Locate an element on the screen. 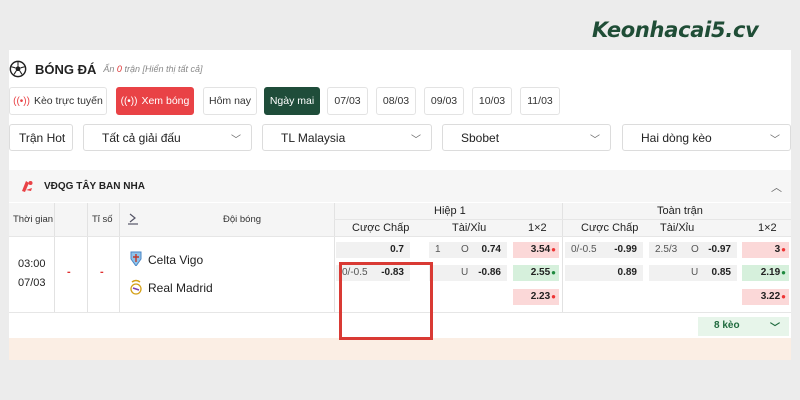 Image resolution: width=800 pixels, height=400 pixels. site-logo: Keonhacai5.cv is located at coordinates (675, 30).